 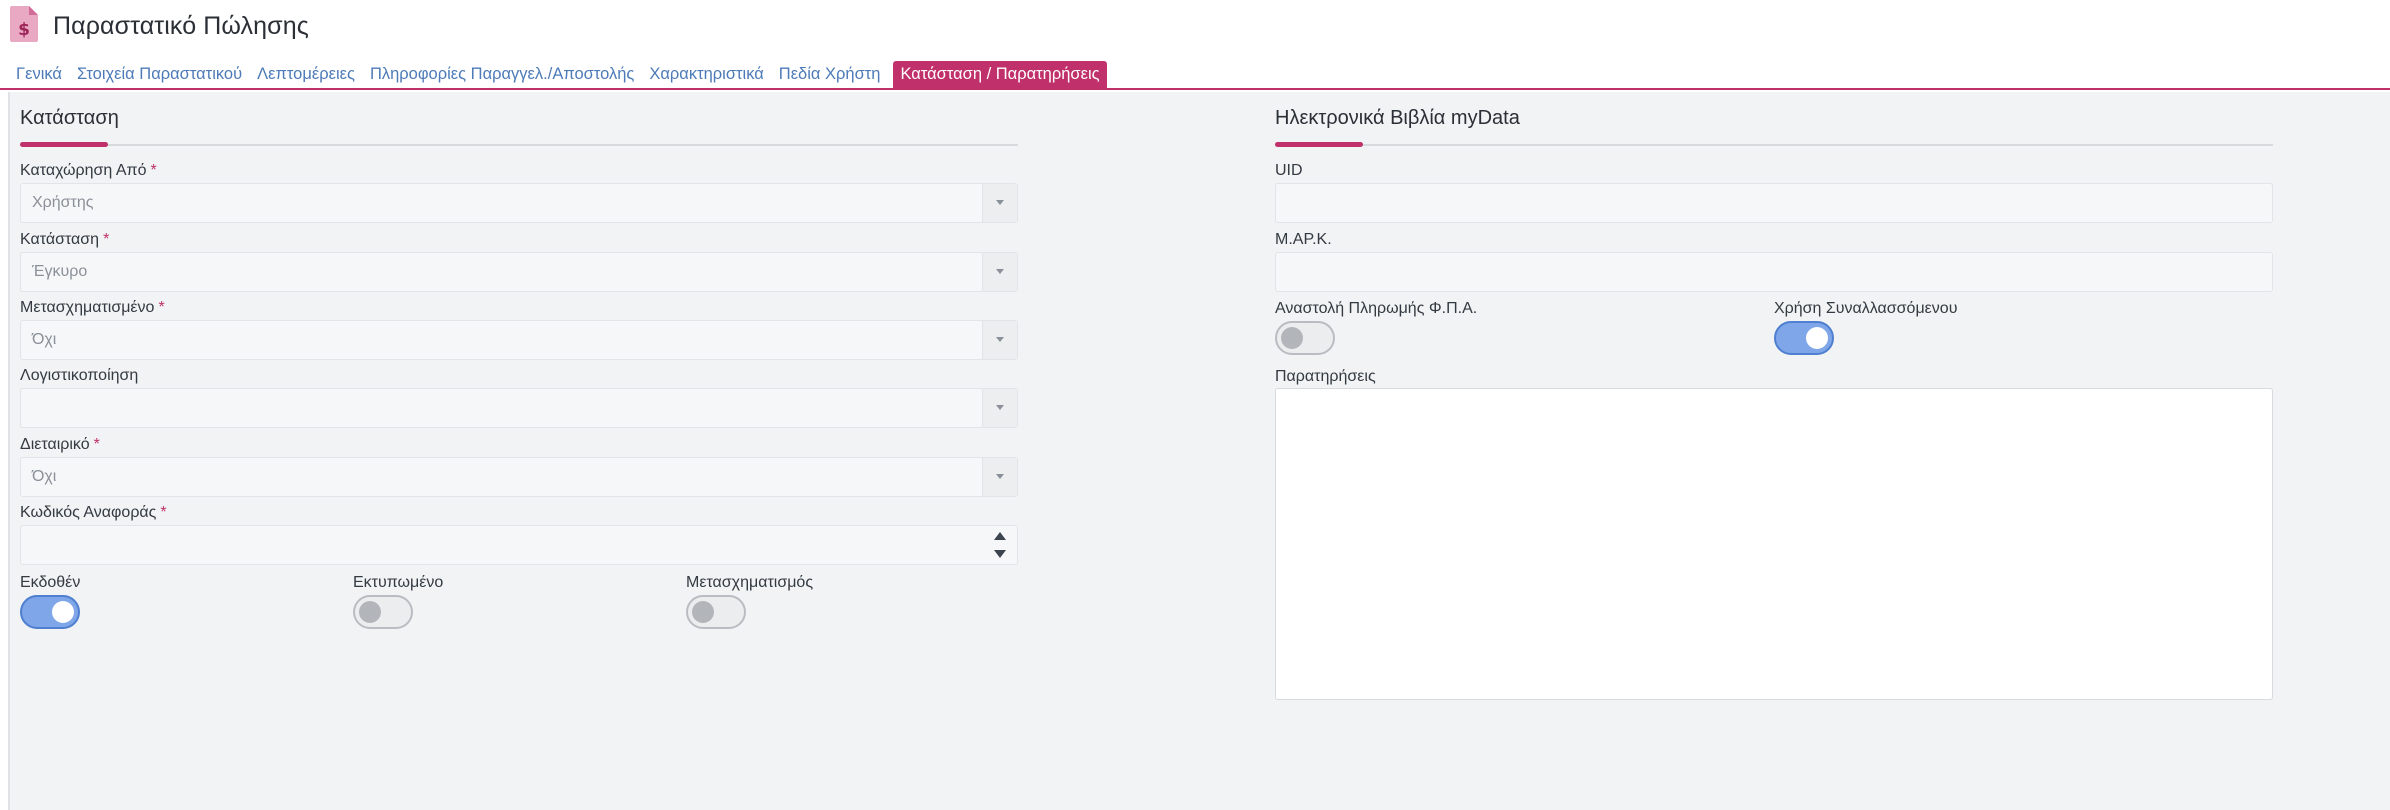 What do you see at coordinates (44, 476) in the screenshot?
I see `intercompany-value: Όχι` at bounding box center [44, 476].